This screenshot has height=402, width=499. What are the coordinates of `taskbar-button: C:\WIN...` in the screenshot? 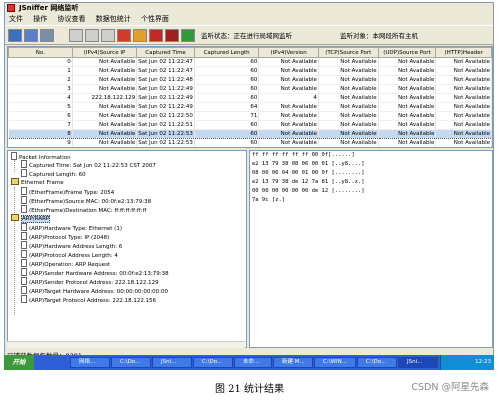 It's located at (335, 362).